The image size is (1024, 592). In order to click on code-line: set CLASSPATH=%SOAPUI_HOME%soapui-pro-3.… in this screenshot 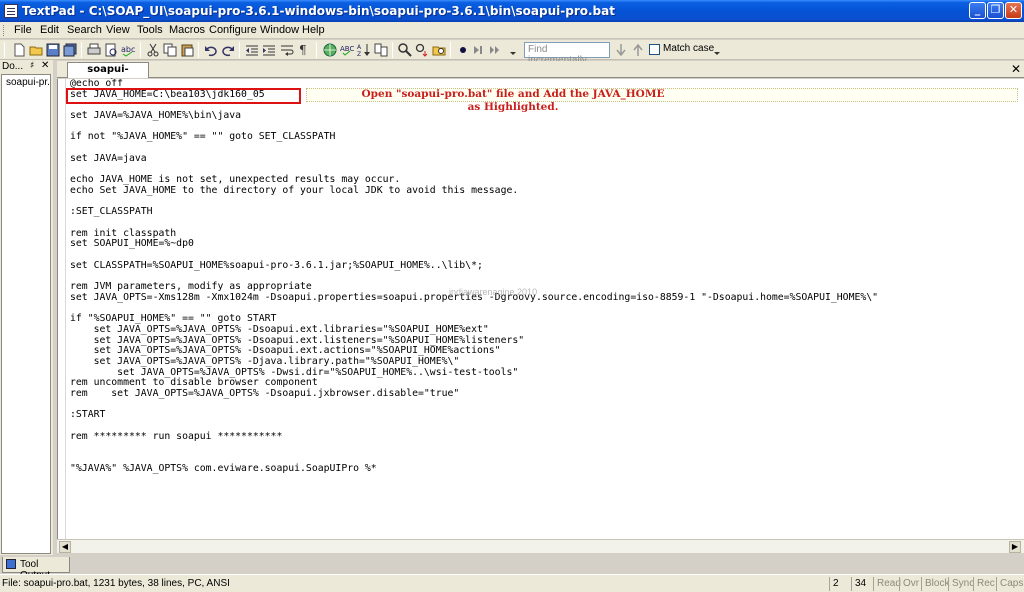, I will do `click(542, 266)`.